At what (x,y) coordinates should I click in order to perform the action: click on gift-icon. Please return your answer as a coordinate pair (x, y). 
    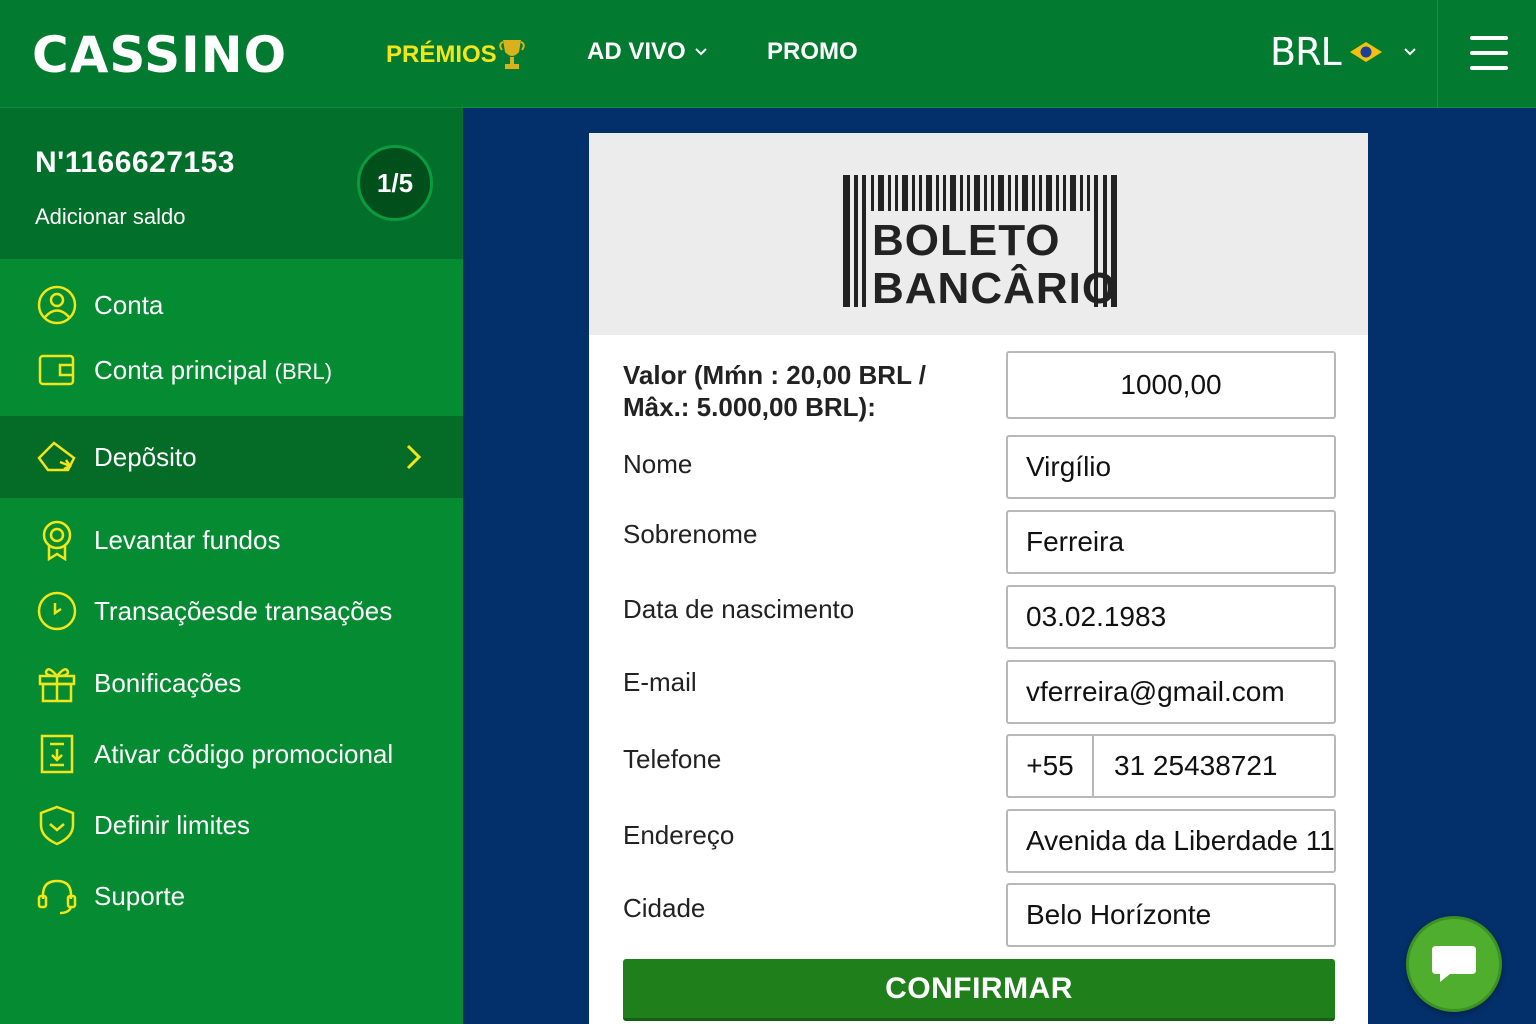
    Looking at the image, I should click on (57, 685).